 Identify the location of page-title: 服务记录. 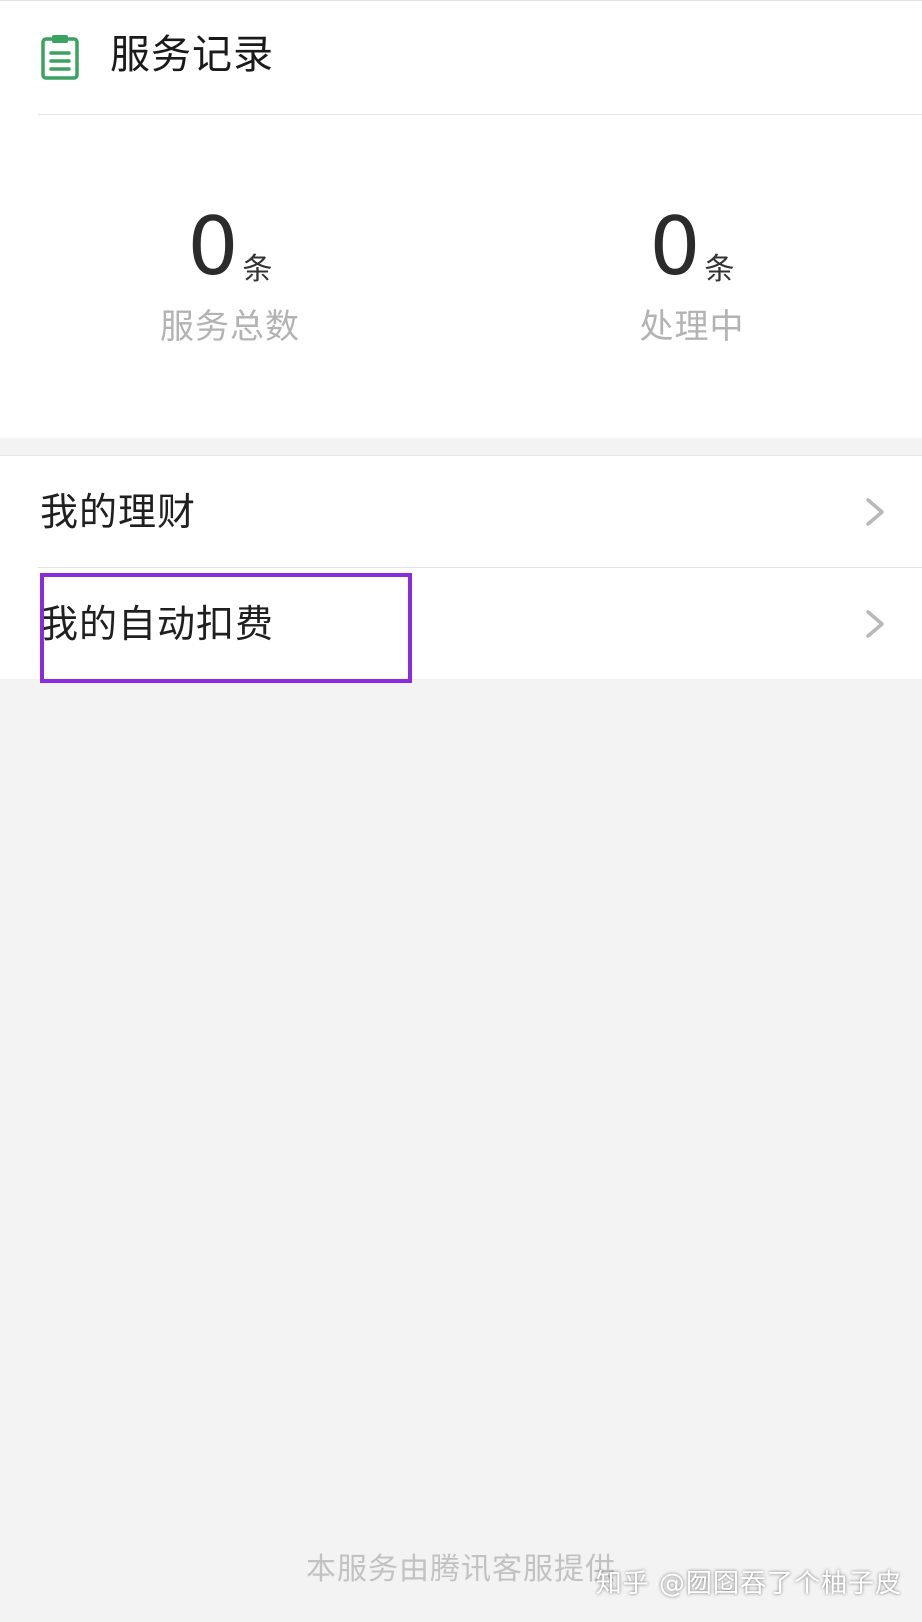
(192, 55).